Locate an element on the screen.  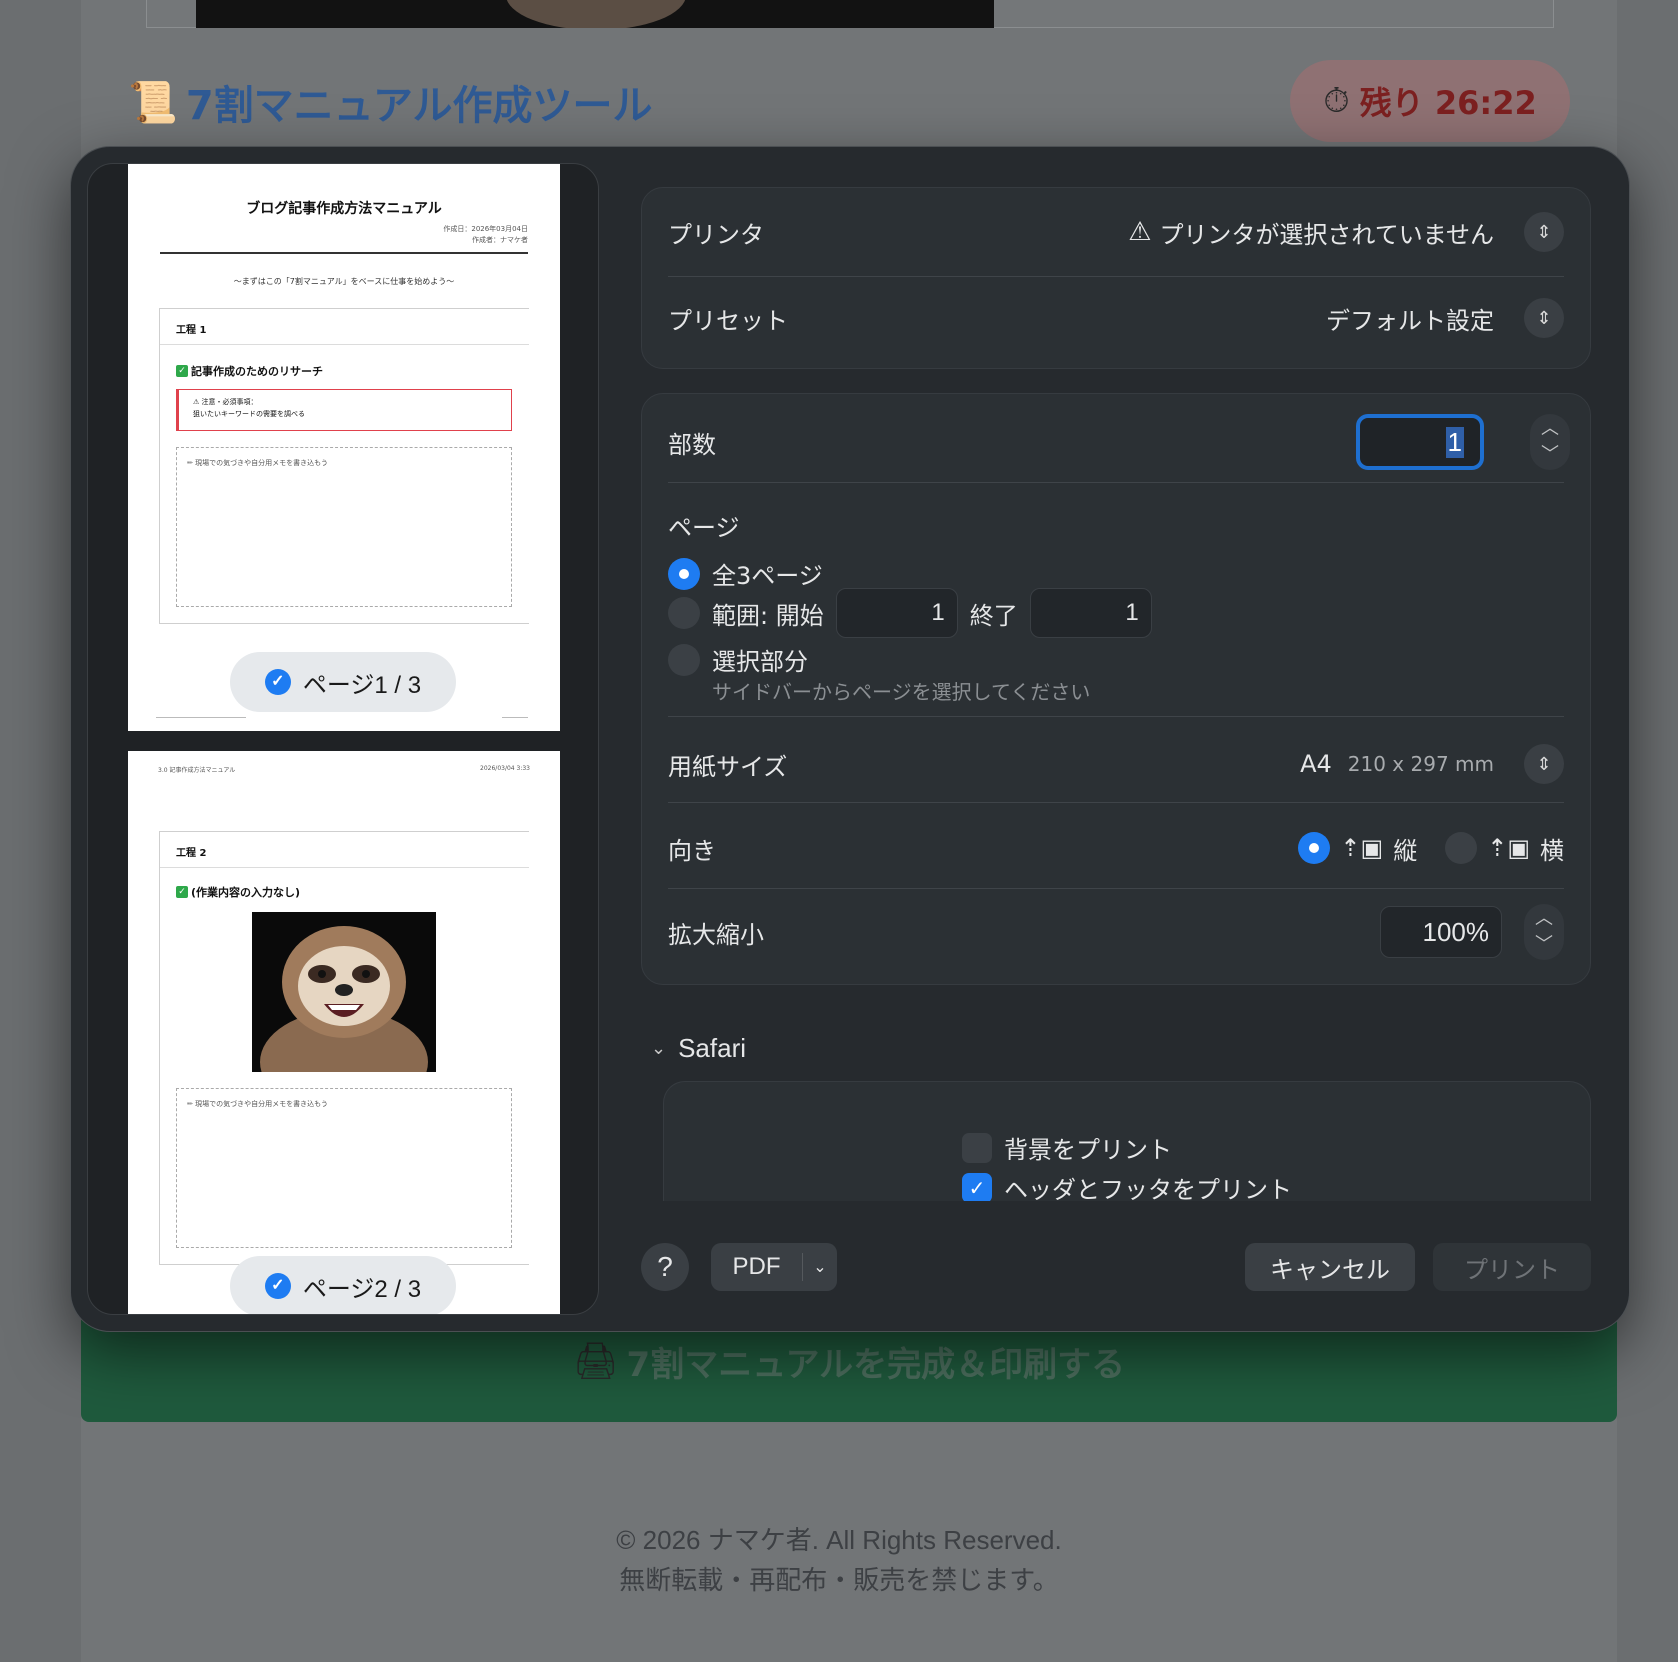
print-headers-footers-option: ✓ ヘッダとフッタをプリント is located at coordinates (1127, 1185).